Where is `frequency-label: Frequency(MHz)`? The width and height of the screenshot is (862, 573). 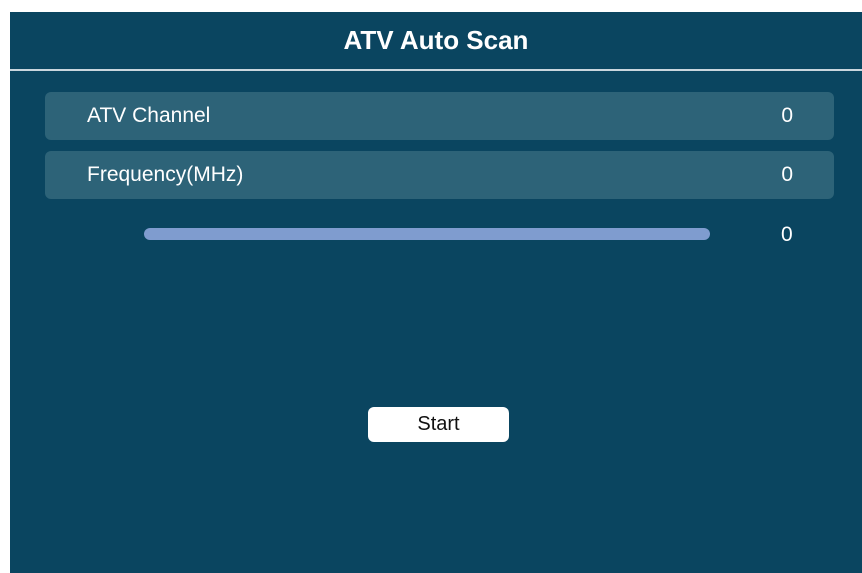 frequency-label: Frequency(MHz) is located at coordinates (165, 174).